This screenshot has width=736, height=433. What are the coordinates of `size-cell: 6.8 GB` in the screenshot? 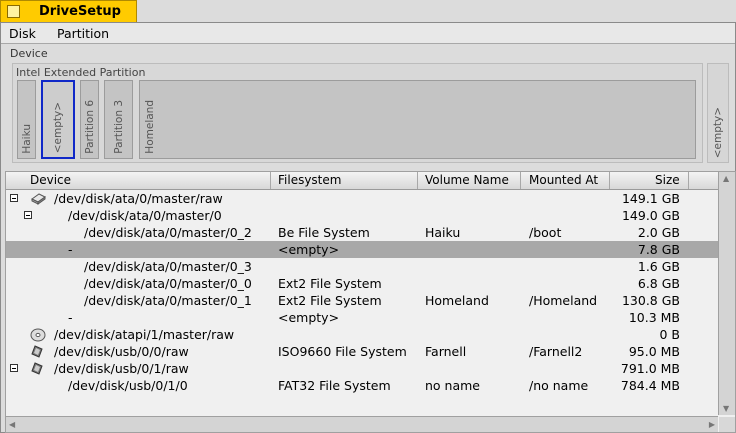 It's located at (658, 283).